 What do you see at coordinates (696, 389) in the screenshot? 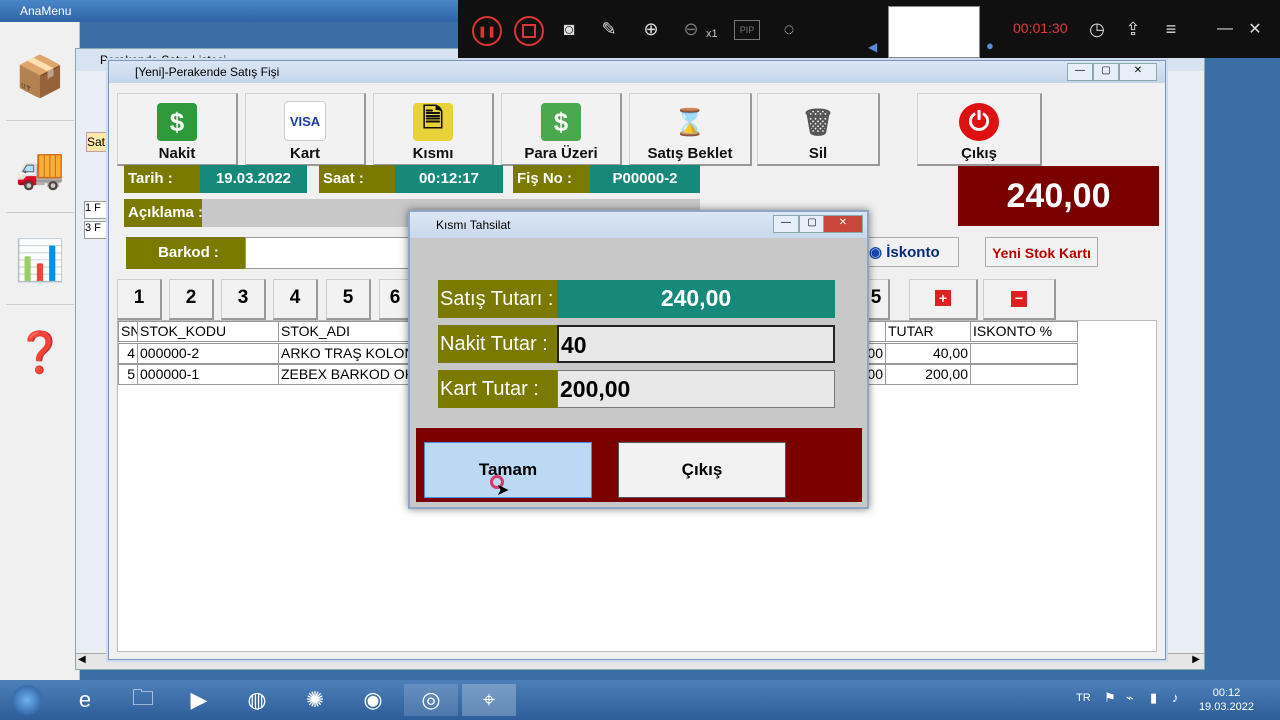
I see `card-amount-input: 200,00` at bounding box center [696, 389].